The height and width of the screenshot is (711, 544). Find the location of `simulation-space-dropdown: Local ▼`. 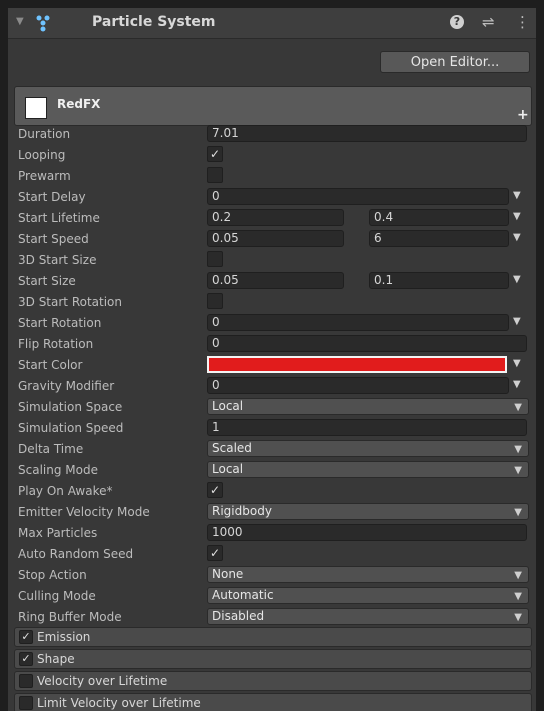

simulation-space-dropdown: Local ▼ is located at coordinates (368, 406).